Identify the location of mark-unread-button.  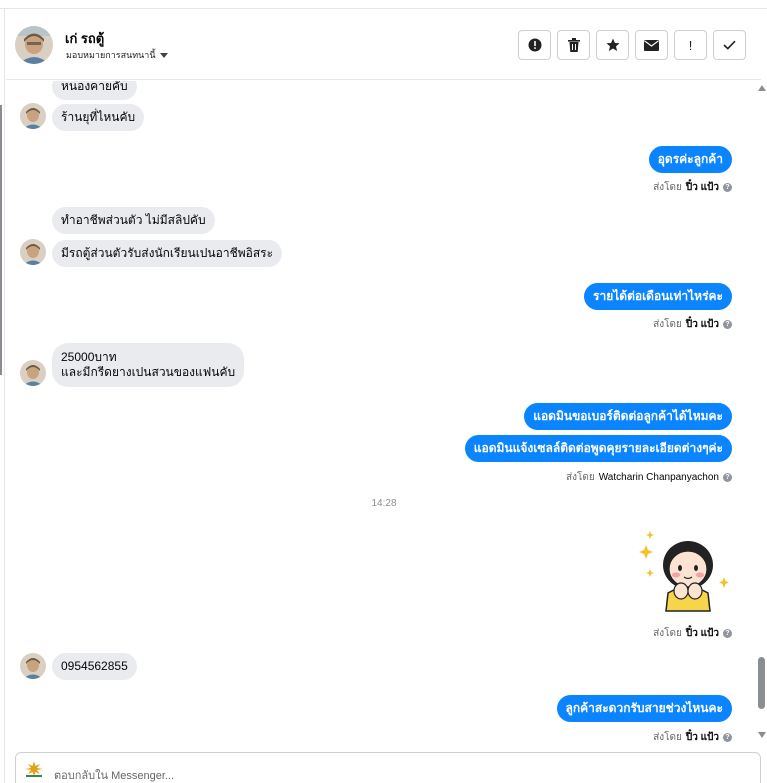
(651, 45).